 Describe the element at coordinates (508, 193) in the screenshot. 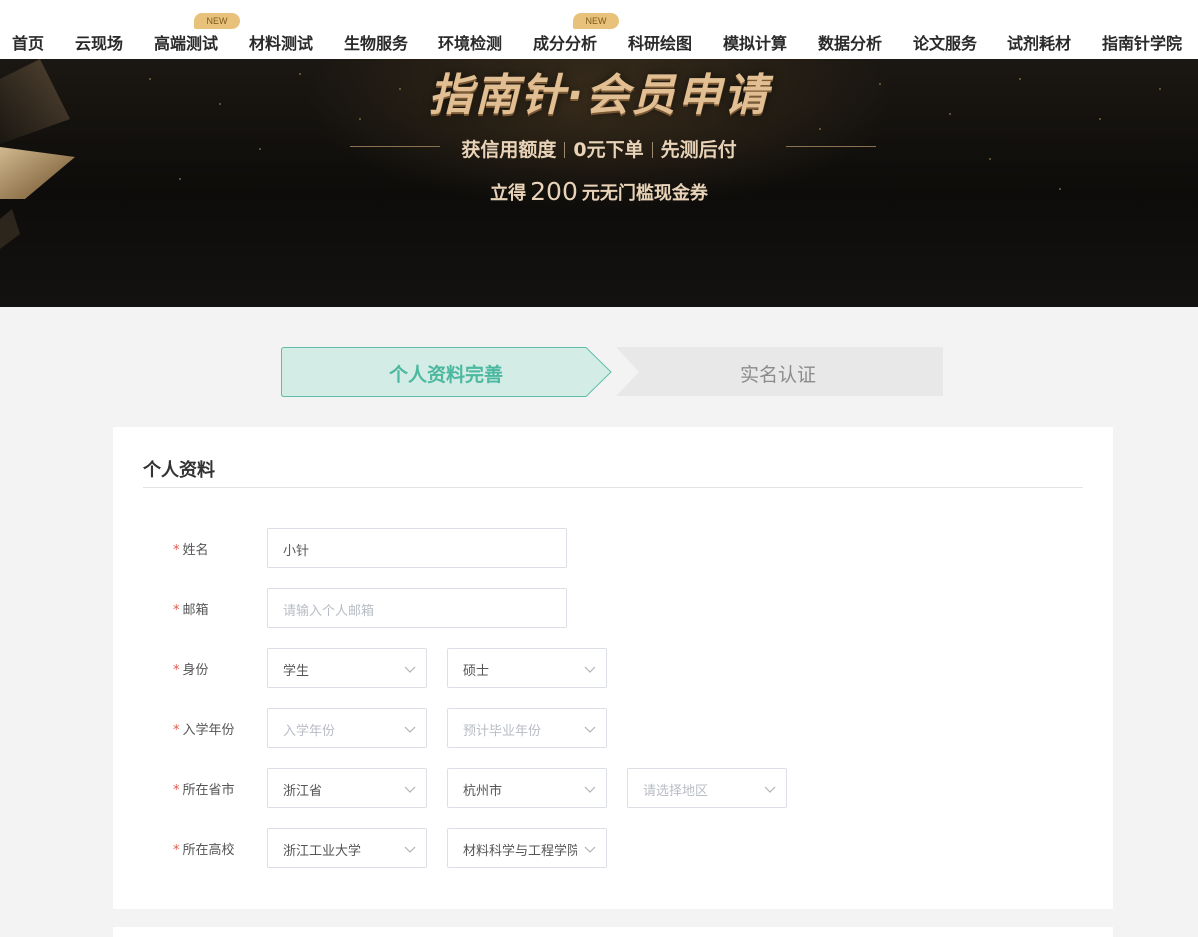

I see `coupon-prefix: 立得` at that location.